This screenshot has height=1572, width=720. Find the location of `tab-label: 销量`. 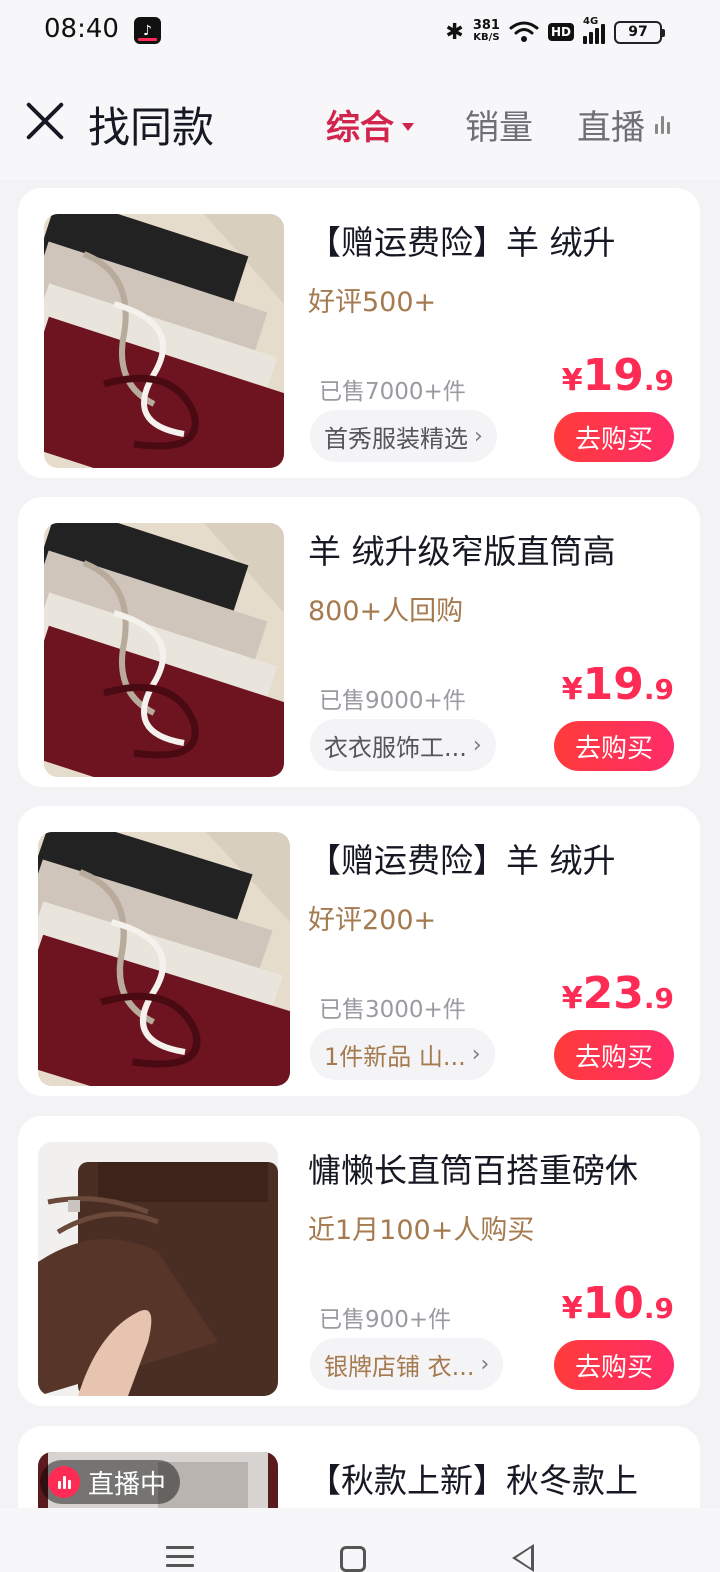

tab-label: 销量 is located at coordinates (499, 128).